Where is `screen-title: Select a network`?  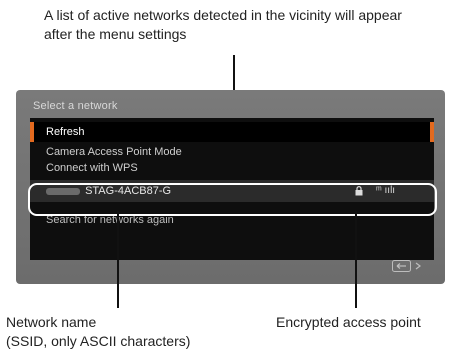
screen-title: Select a network is located at coordinates (75, 106).